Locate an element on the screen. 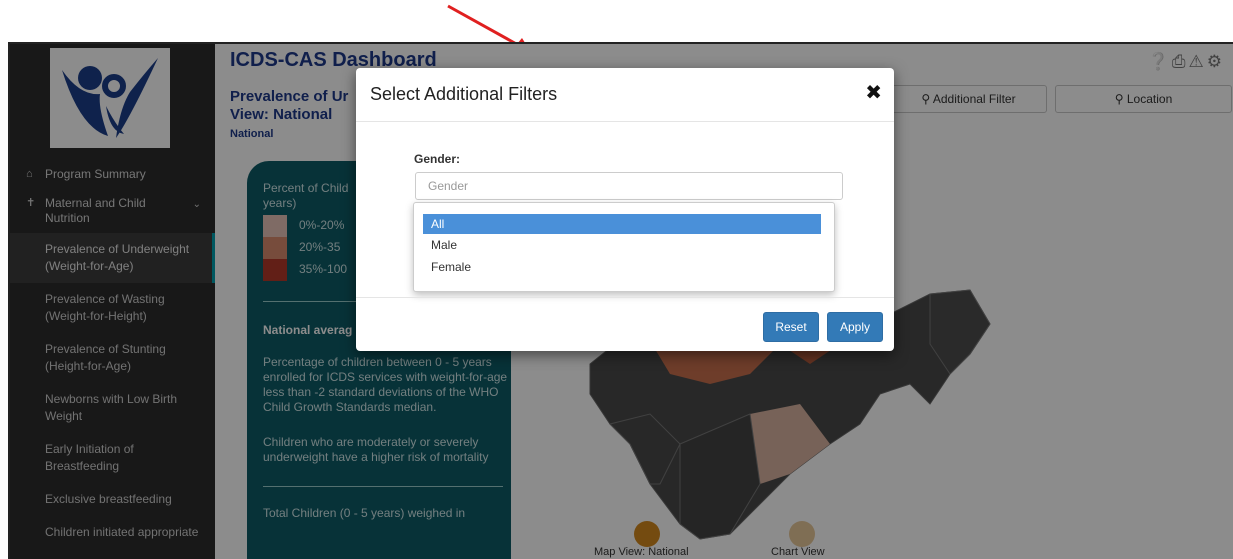 The image size is (1233, 559). apply-button: Apply is located at coordinates (855, 327).